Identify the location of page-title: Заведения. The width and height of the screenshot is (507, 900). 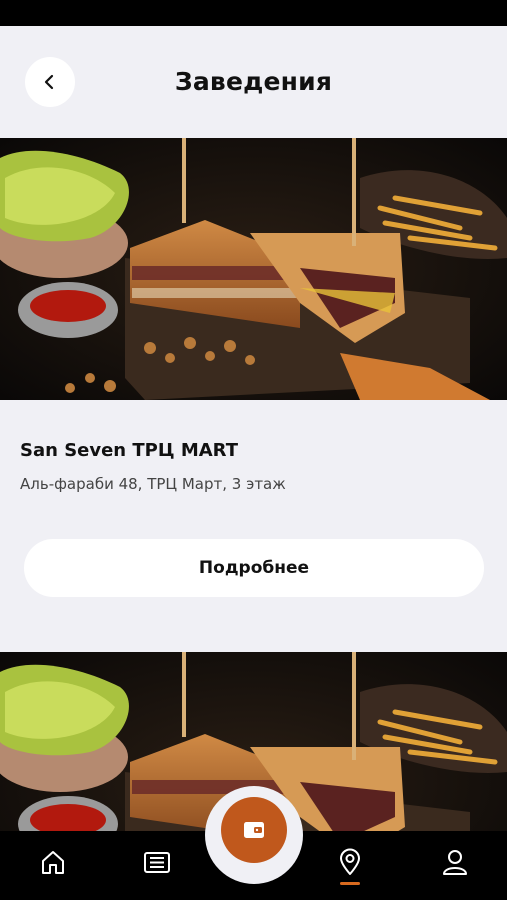
(253, 81).